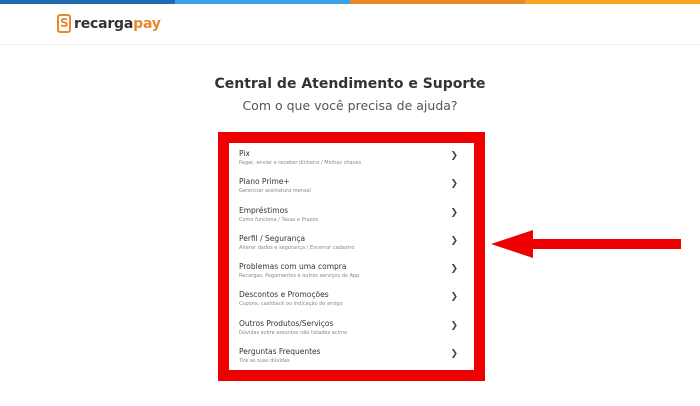 The image size is (700, 406). What do you see at coordinates (275, 191) in the screenshot?
I see `menu-item-desc: Gerenciar assinatura mensal` at bounding box center [275, 191].